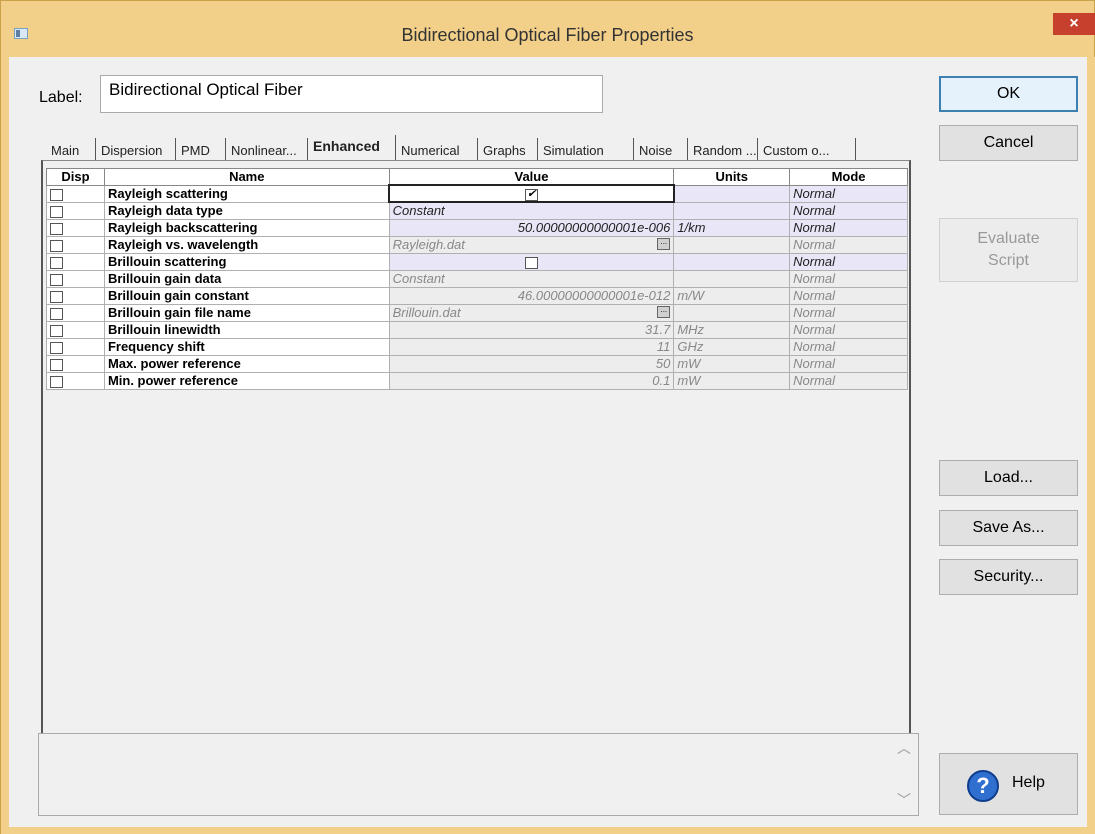 The width and height of the screenshot is (1095, 834). What do you see at coordinates (531, 363) in the screenshot?
I see `parameter-value: 50` at bounding box center [531, 363].